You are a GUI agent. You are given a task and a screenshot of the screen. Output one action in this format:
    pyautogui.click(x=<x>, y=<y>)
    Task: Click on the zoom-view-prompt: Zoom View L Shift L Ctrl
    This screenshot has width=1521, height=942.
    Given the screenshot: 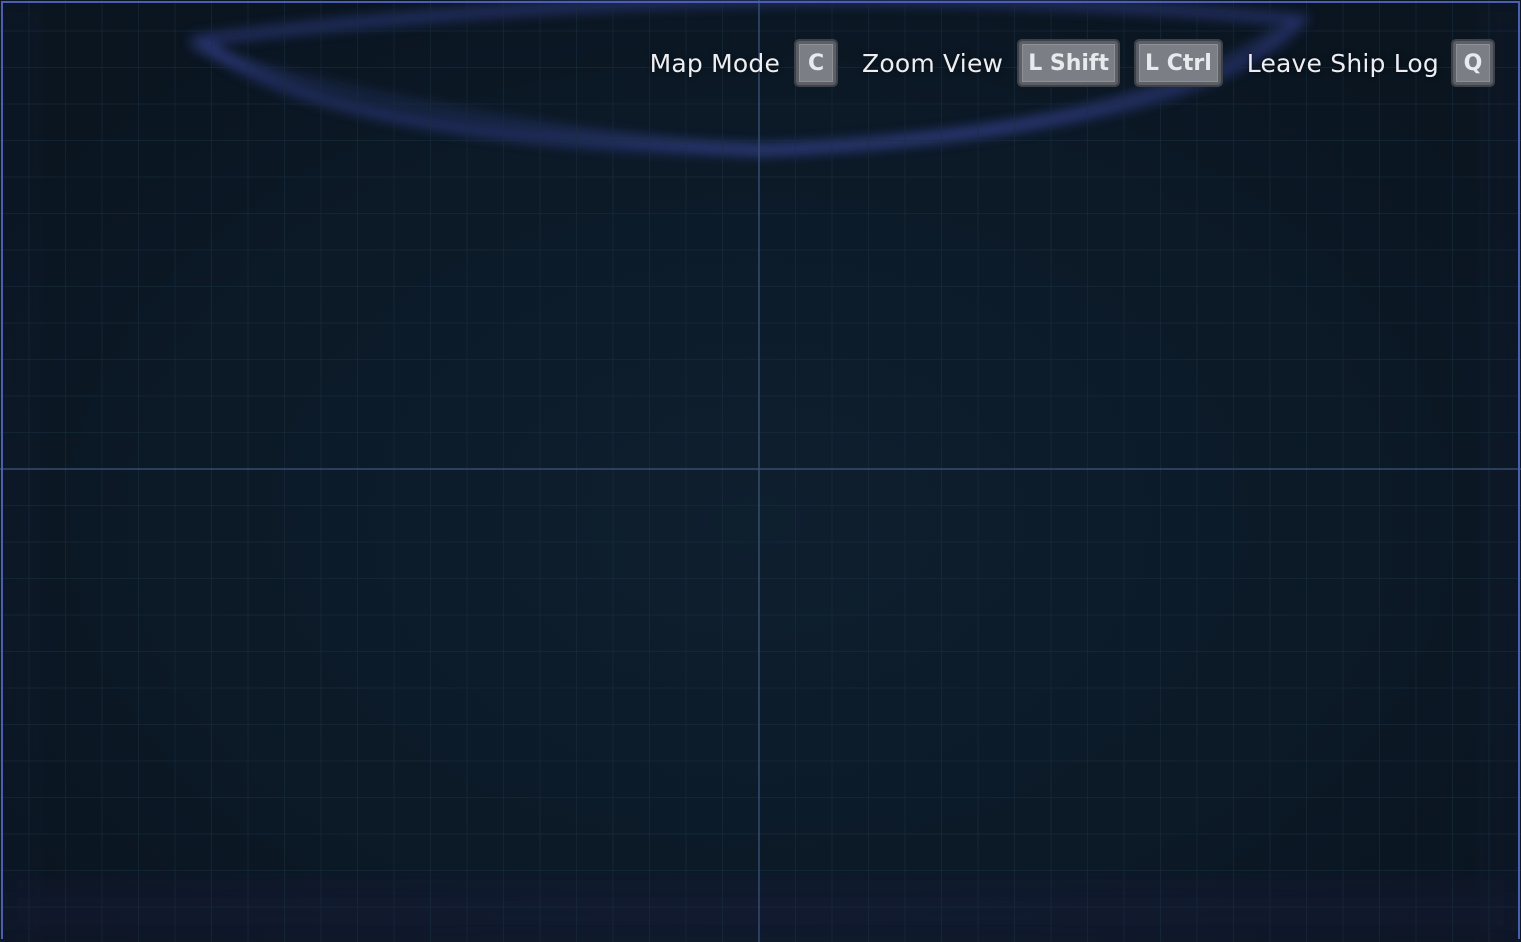 What is the action you would take?
    pyautogui.click(x=1042, y=63)
    